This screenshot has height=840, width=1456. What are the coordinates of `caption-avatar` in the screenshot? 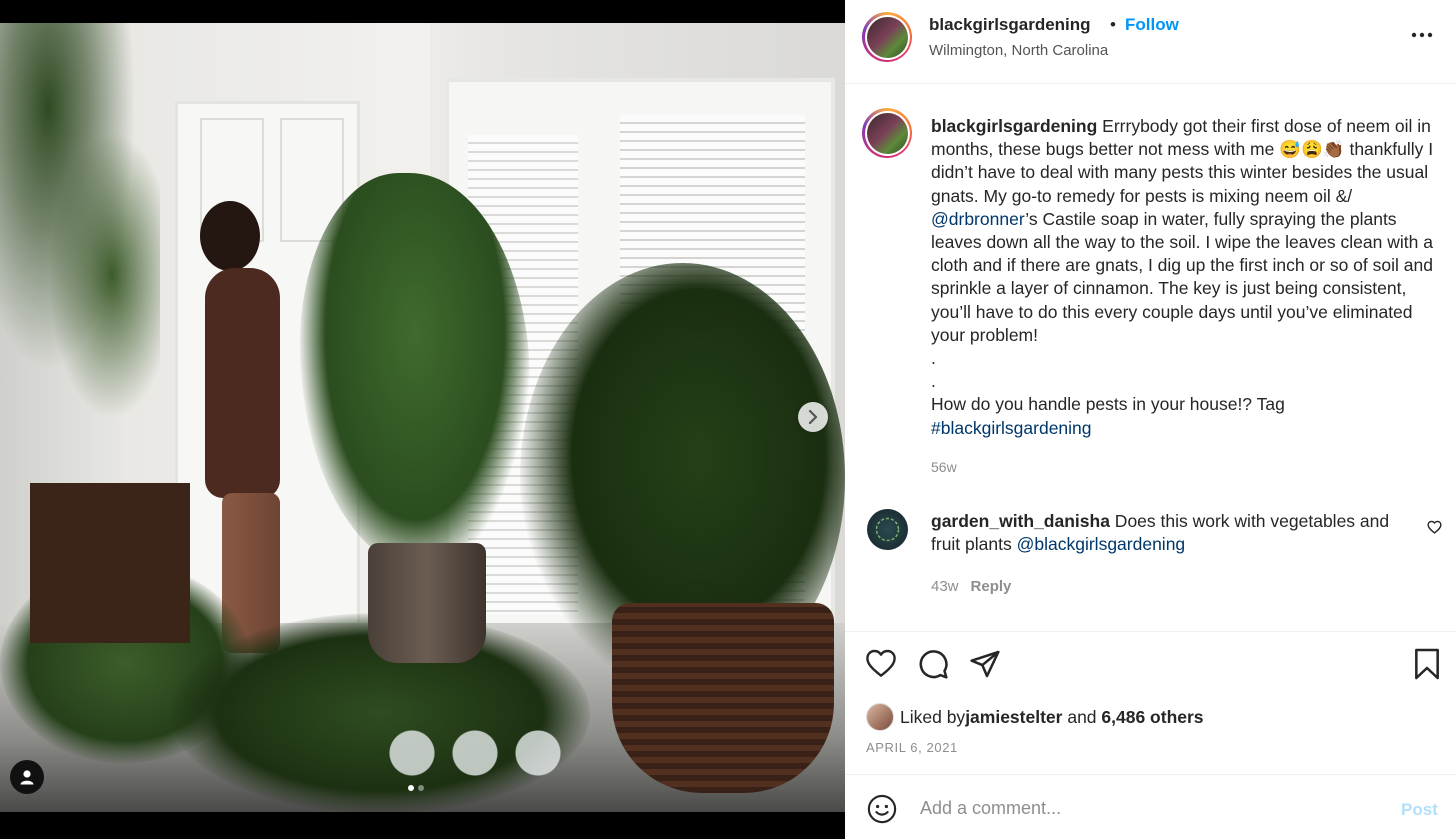 It's located at (887, 133).